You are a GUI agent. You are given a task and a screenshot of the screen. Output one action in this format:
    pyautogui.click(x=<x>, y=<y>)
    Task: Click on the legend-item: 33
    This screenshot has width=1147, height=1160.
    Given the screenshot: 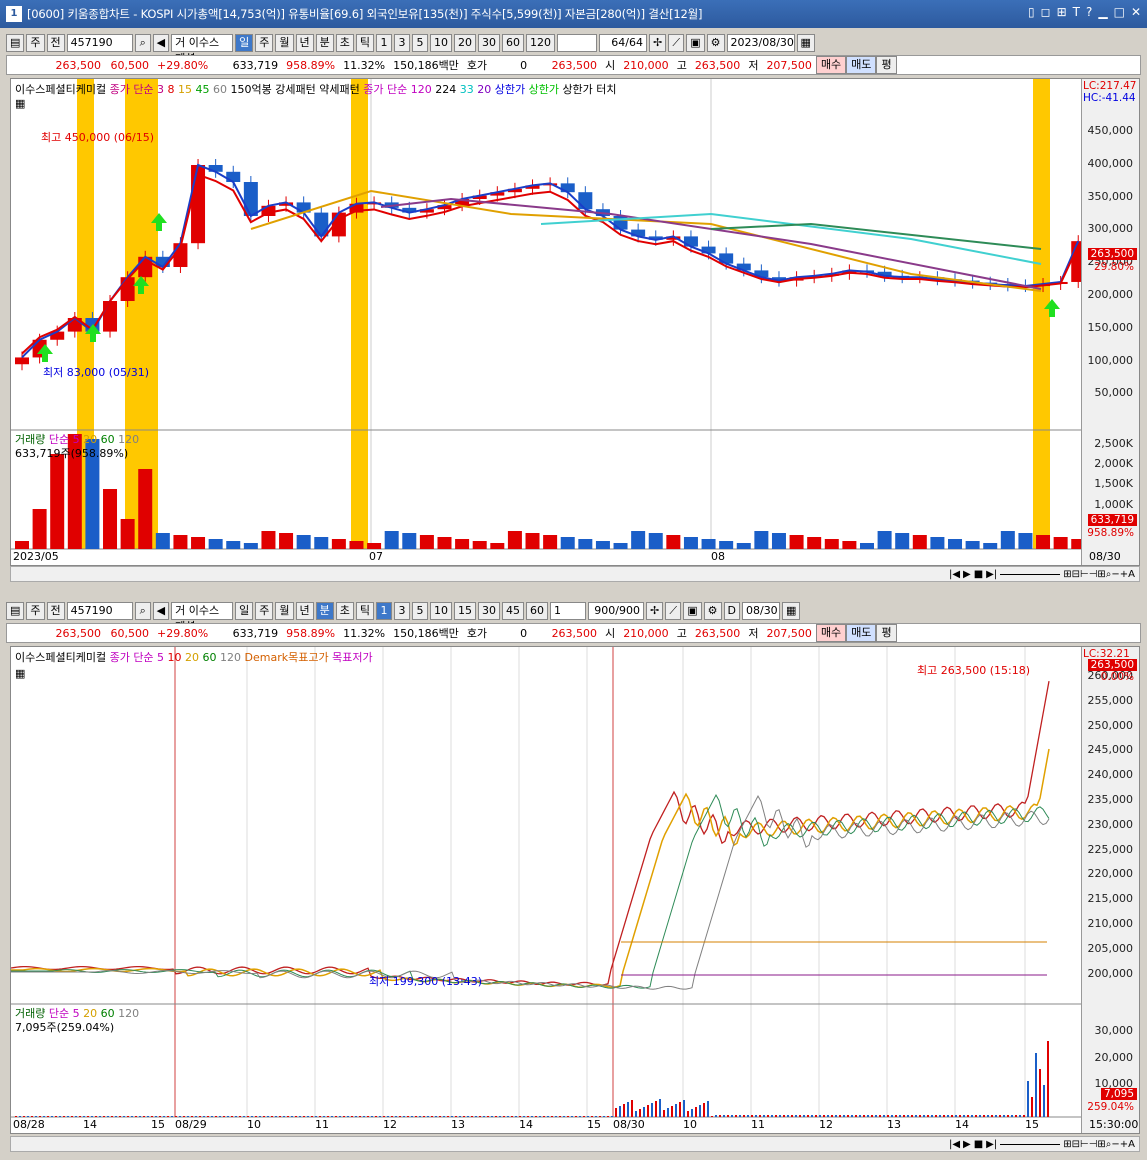 What is the action you would take?
    pyautogui.click(x=469, y=89)
    